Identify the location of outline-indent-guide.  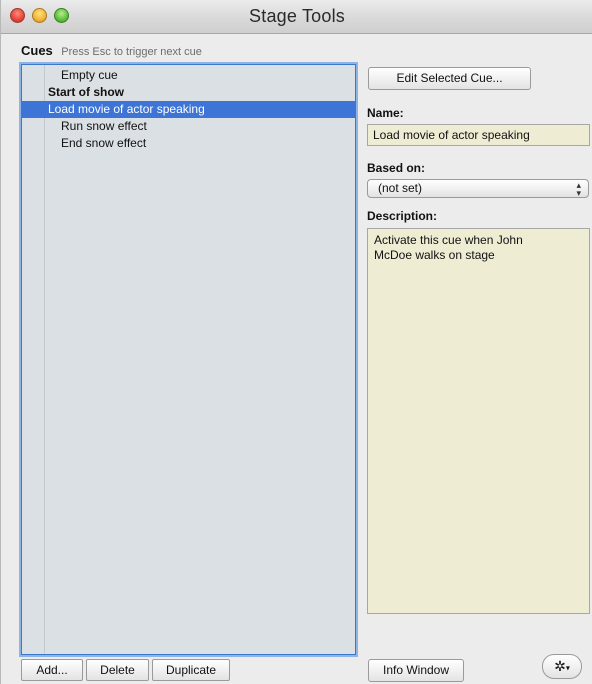
(44, 359).